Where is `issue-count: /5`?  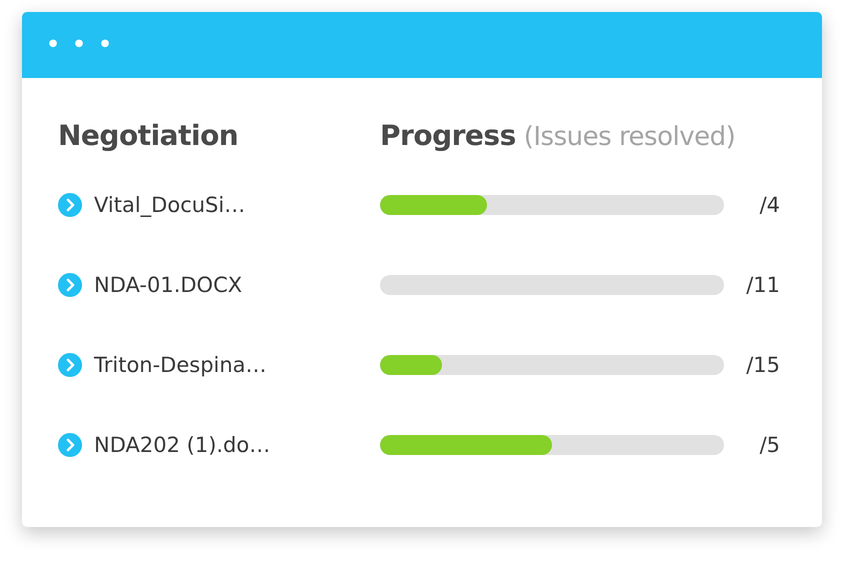 issue-count: /5 is located at coordinates (770, 445).